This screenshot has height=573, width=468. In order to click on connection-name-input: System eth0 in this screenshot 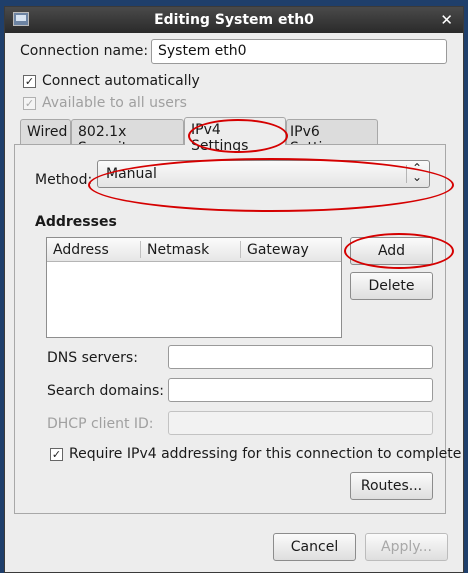, I will do `click(299, 51)`.